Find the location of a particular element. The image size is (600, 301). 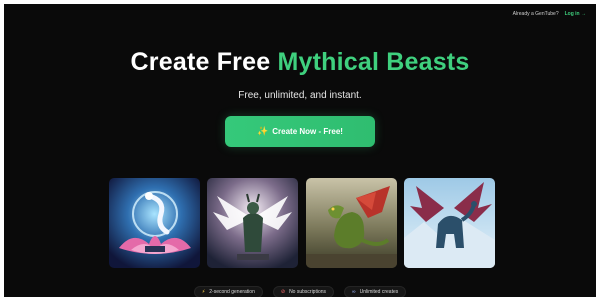

white-winged-beast-image is located at coordinates (252, 223).